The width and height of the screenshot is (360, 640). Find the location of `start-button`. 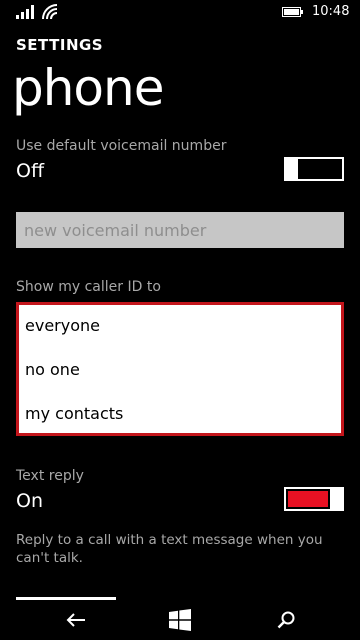

start-button is located at coordinates (180, 620).